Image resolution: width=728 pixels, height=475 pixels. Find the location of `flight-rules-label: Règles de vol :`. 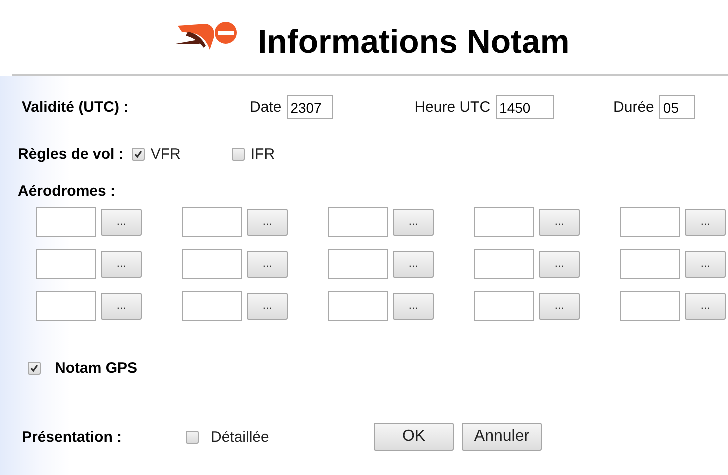

flight-rules-label: Règles de vol : is located at coordinates (71, 154).